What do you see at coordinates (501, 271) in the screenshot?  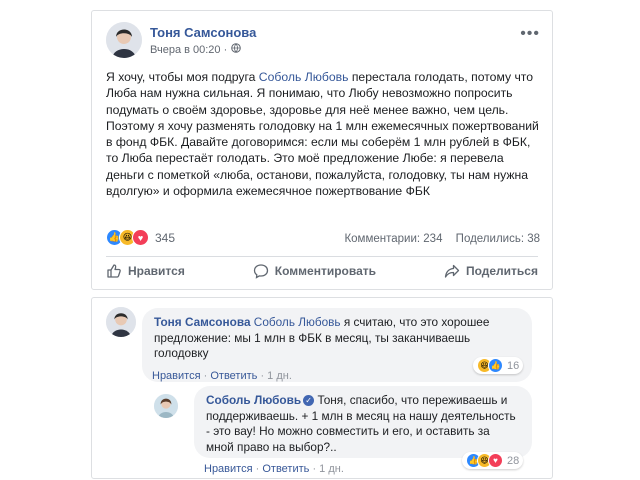 I see `share-button-label: Поделиться` at bounding box center [501, 271].